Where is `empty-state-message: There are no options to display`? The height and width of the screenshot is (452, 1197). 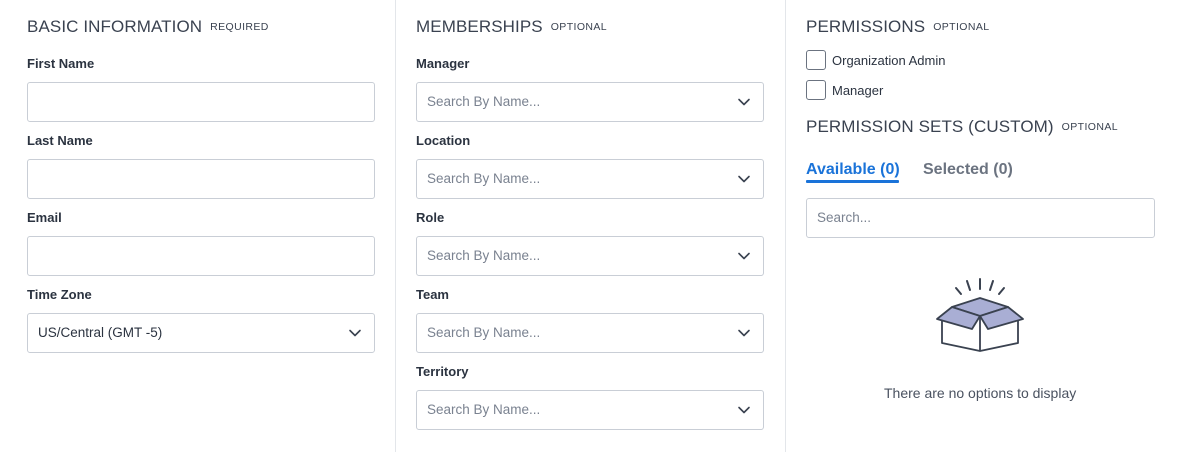
empty-state-message: There are no options to display is located at coordinates (980, 393).